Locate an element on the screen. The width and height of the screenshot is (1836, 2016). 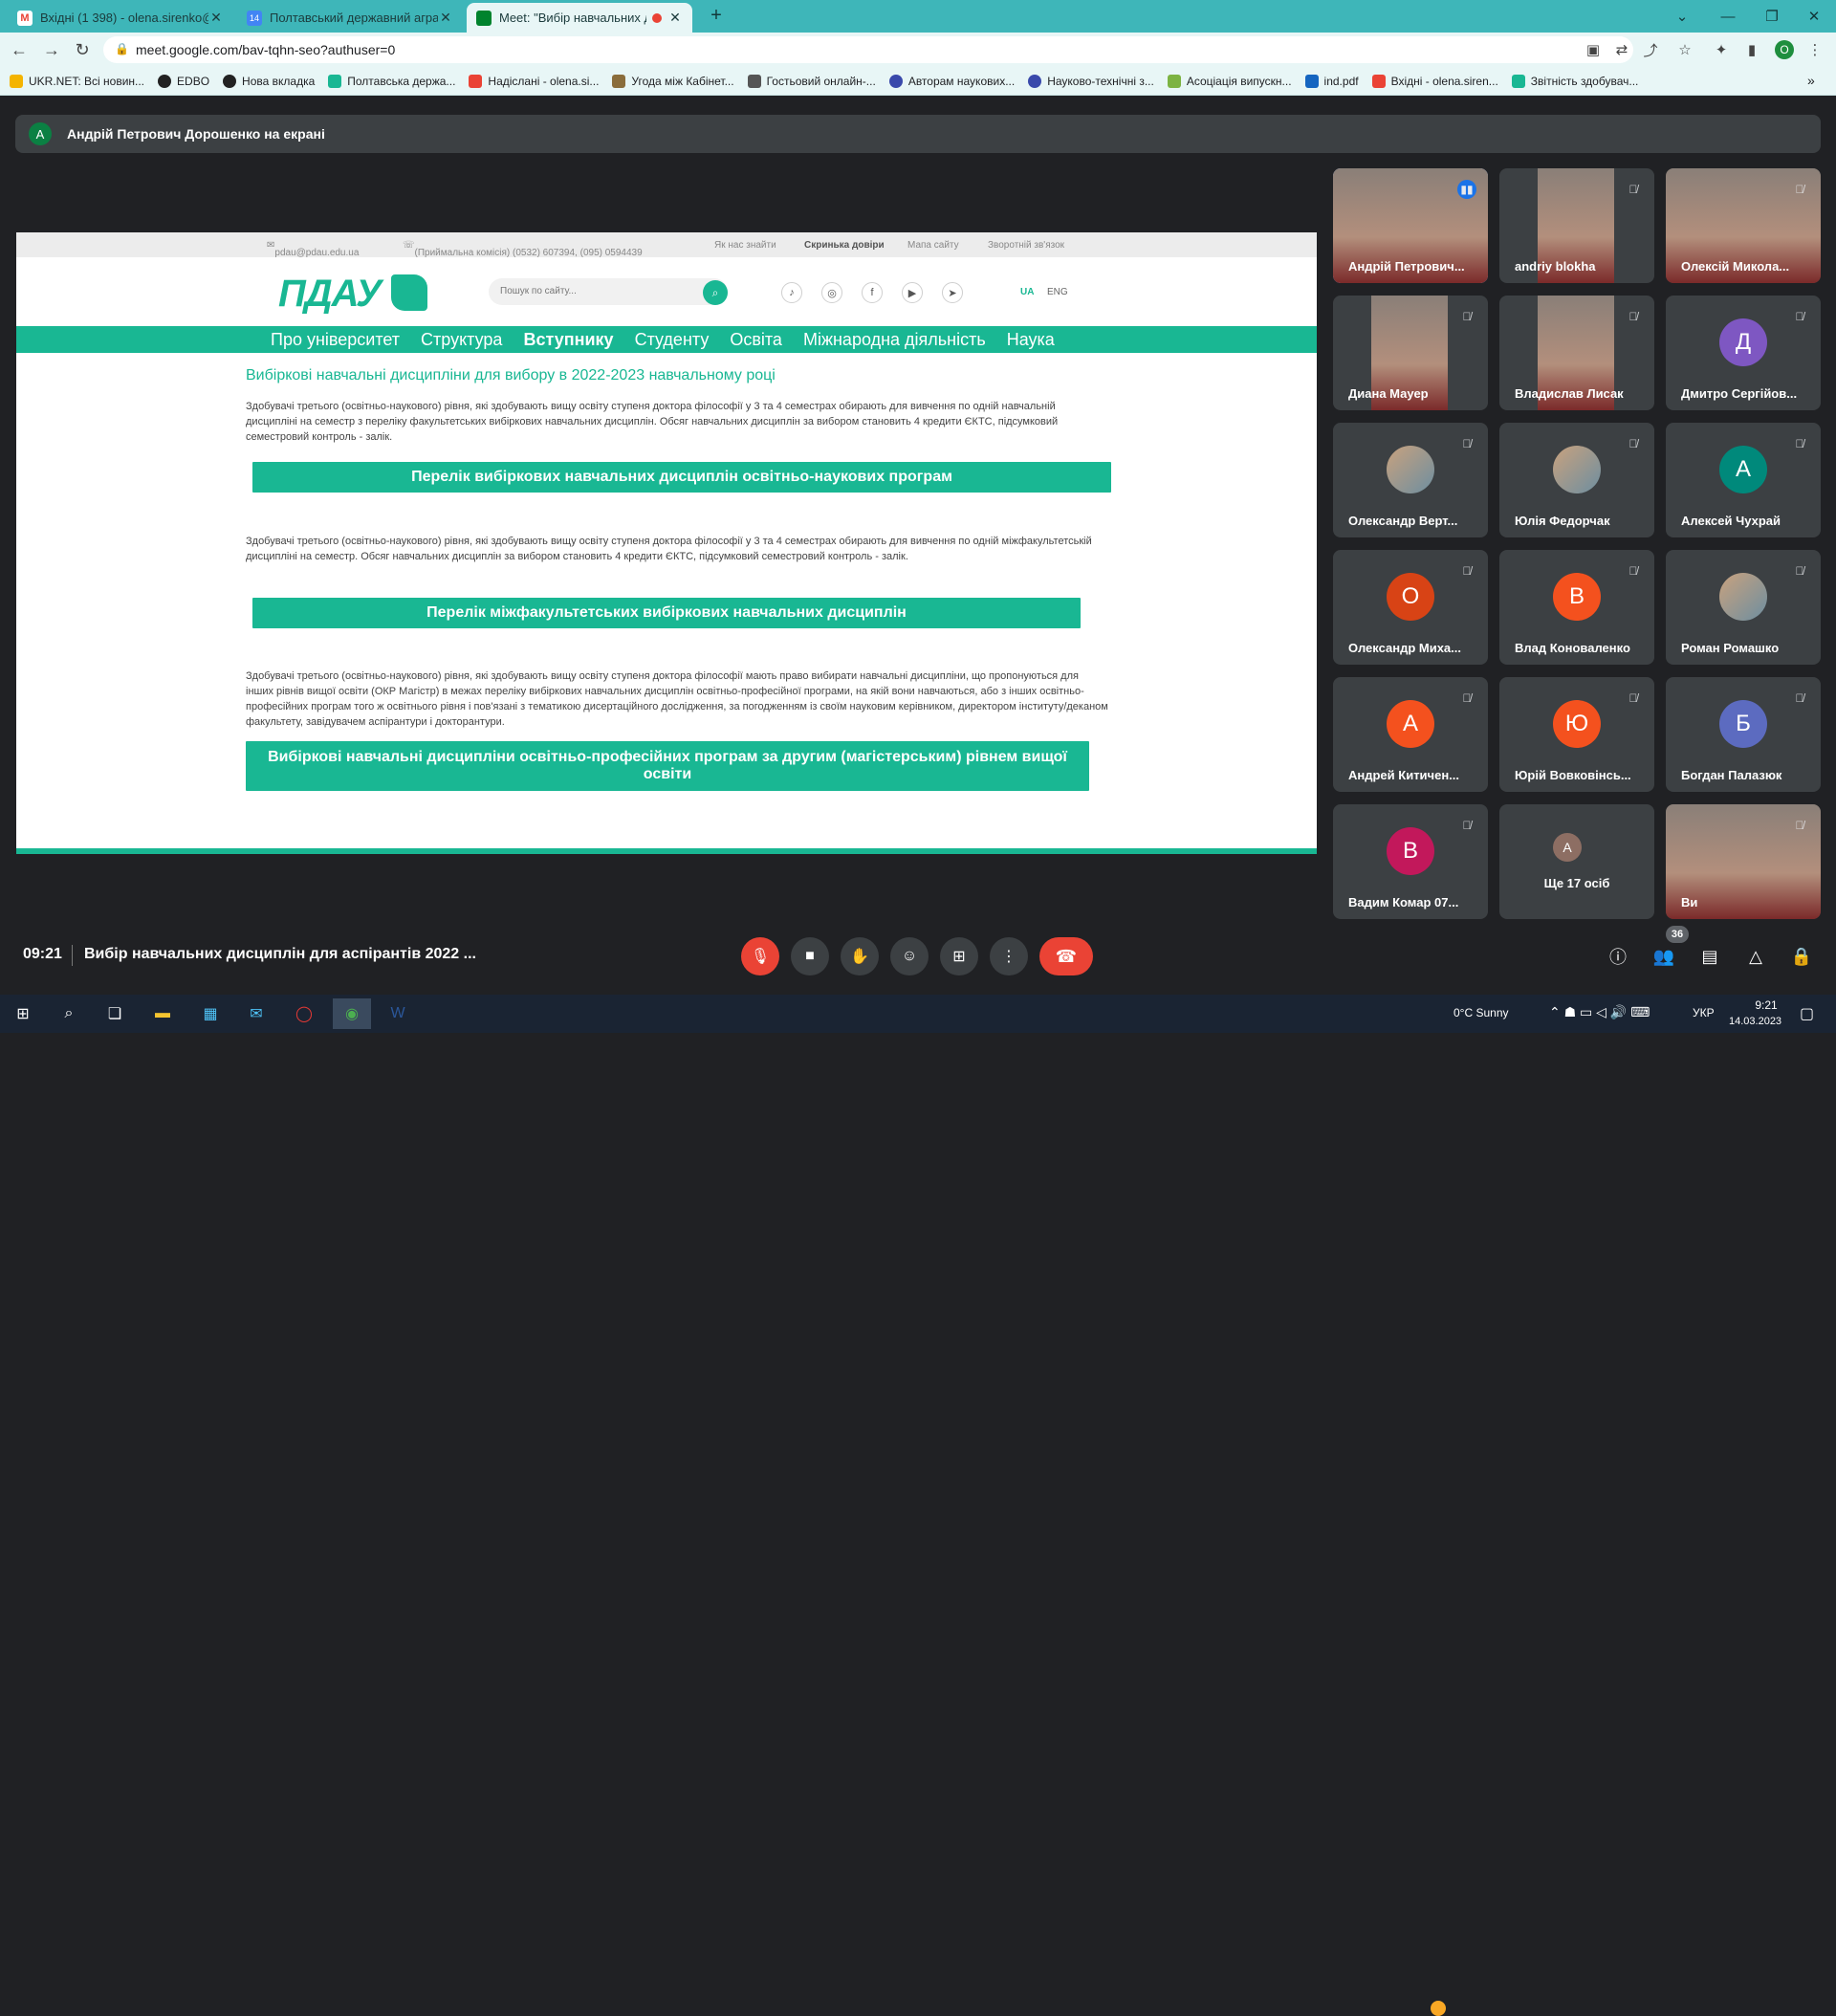
site-link: Мапа сайту is located at coordinates (933, 245).